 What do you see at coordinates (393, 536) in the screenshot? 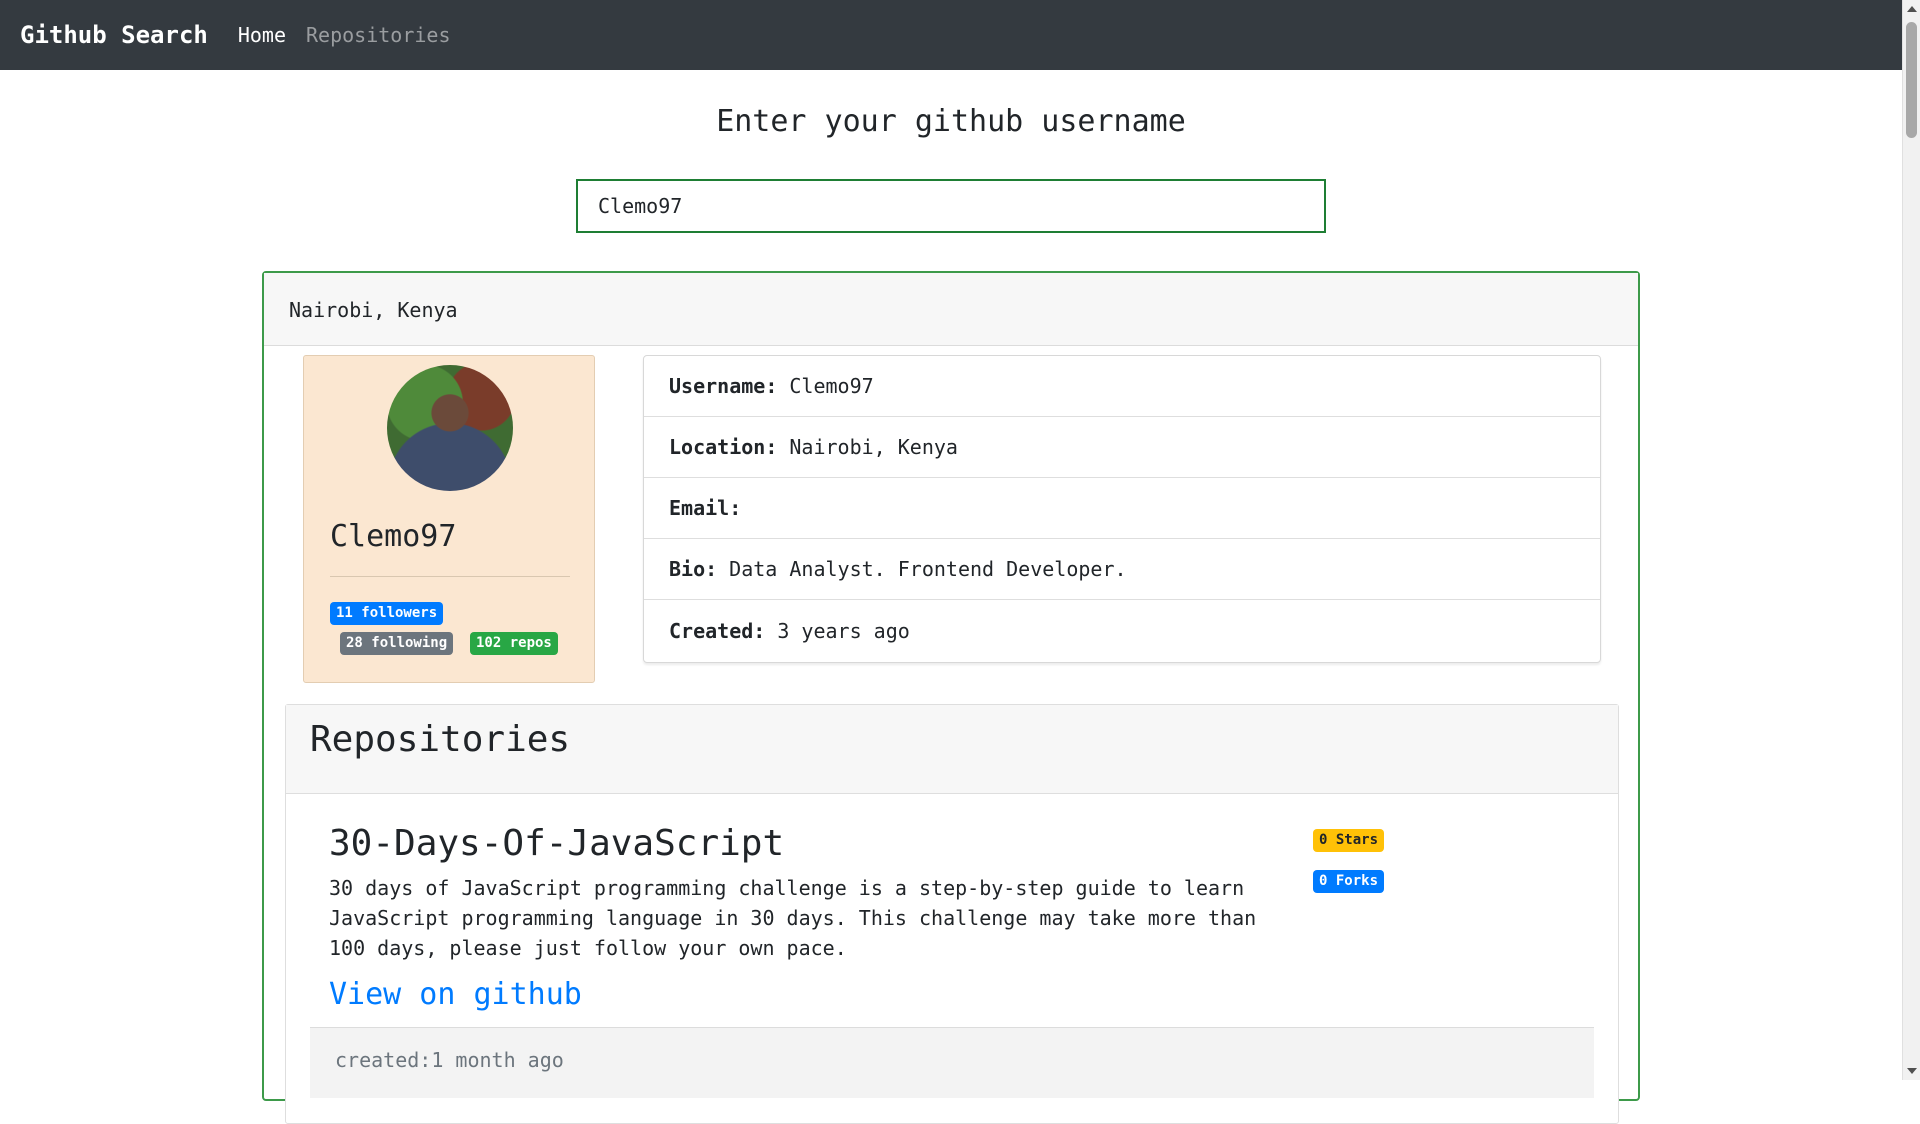
I see `user-login: Clemo97` at bounding box center [393, 536].